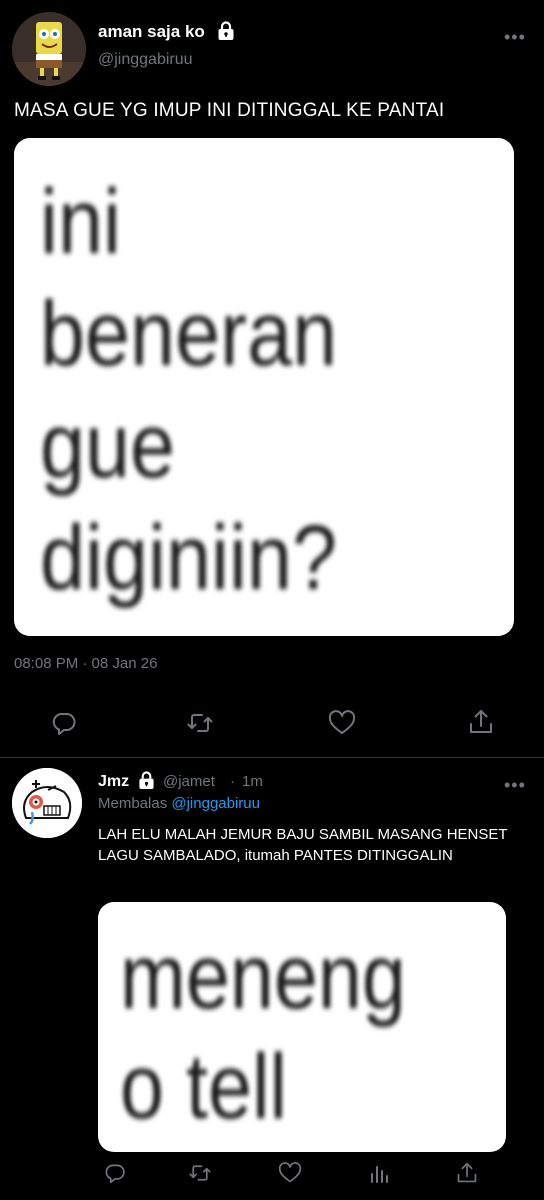  I want to click on tweet-text: MASA GUE YG IMUP INI DITINGGAL KE PANTAI, so click(229, 110).